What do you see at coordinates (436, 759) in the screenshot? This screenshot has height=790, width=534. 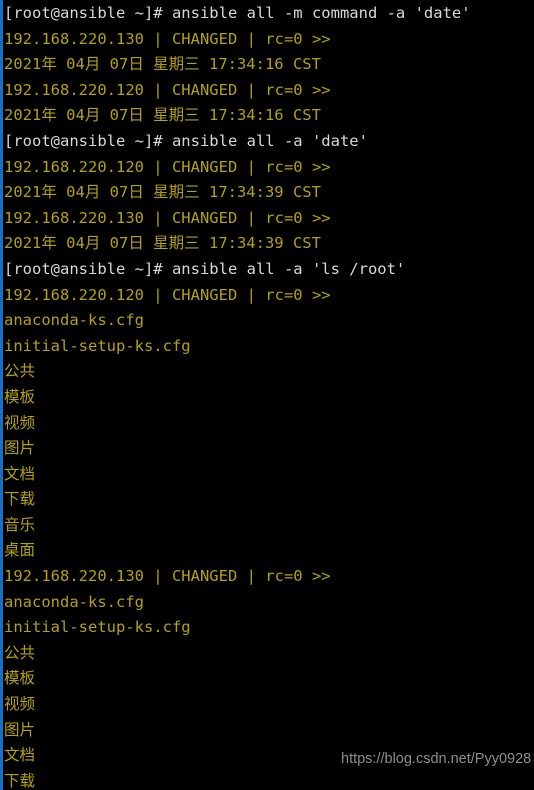 I see `watermark-text: https://blog.csdn.net/Pyy0928` at bounding box center [436, 759].